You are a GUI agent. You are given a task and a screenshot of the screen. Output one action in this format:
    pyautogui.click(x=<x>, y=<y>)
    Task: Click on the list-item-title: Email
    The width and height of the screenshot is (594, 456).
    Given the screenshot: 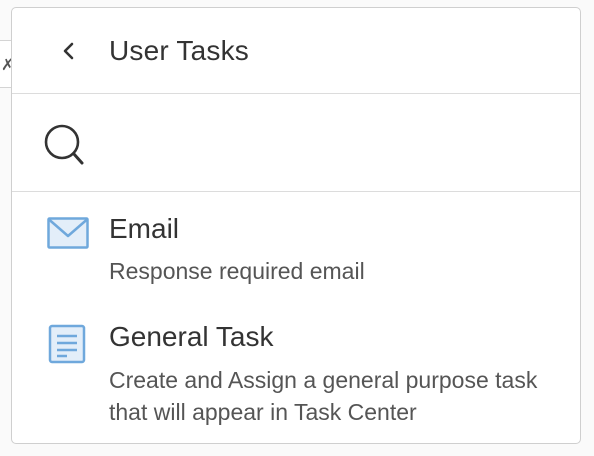 What is the action you would take?
    pyautogui.click(x=144, y=228)
    